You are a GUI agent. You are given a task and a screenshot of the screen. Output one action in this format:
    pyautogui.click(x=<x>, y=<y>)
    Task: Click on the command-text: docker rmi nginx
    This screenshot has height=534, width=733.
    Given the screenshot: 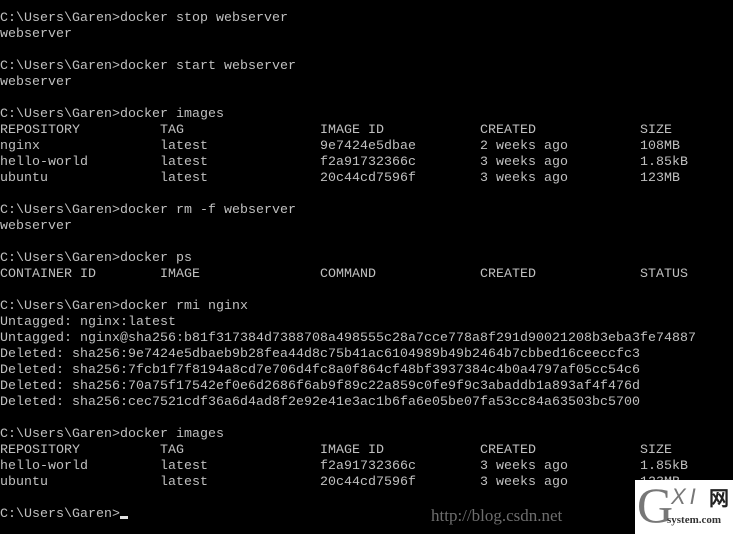 What is the action you would take?
    pyautogui.click(x=184, y=305)
    